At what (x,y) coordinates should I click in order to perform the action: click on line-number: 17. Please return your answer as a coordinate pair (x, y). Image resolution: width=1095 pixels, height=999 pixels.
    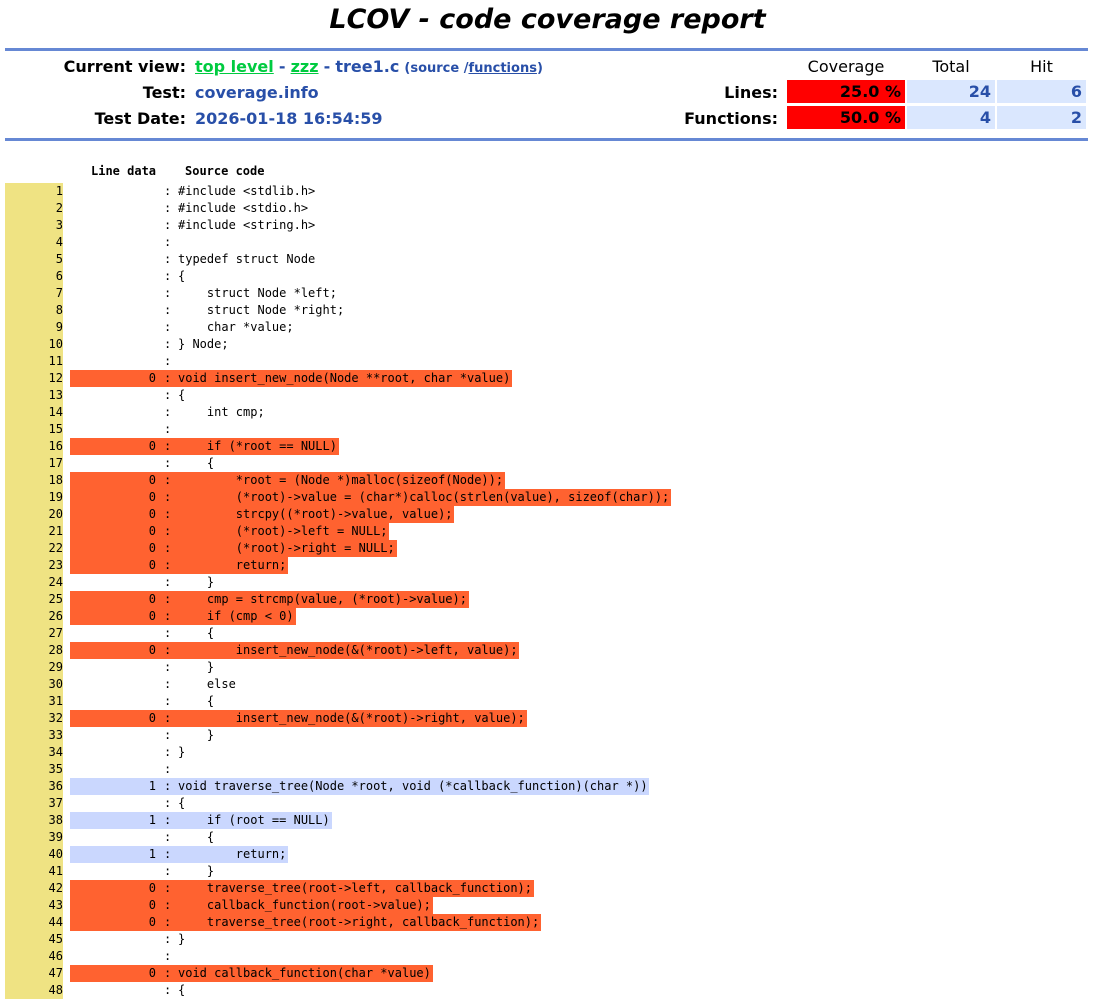
    Looking at the image, I should click on (34, 463).